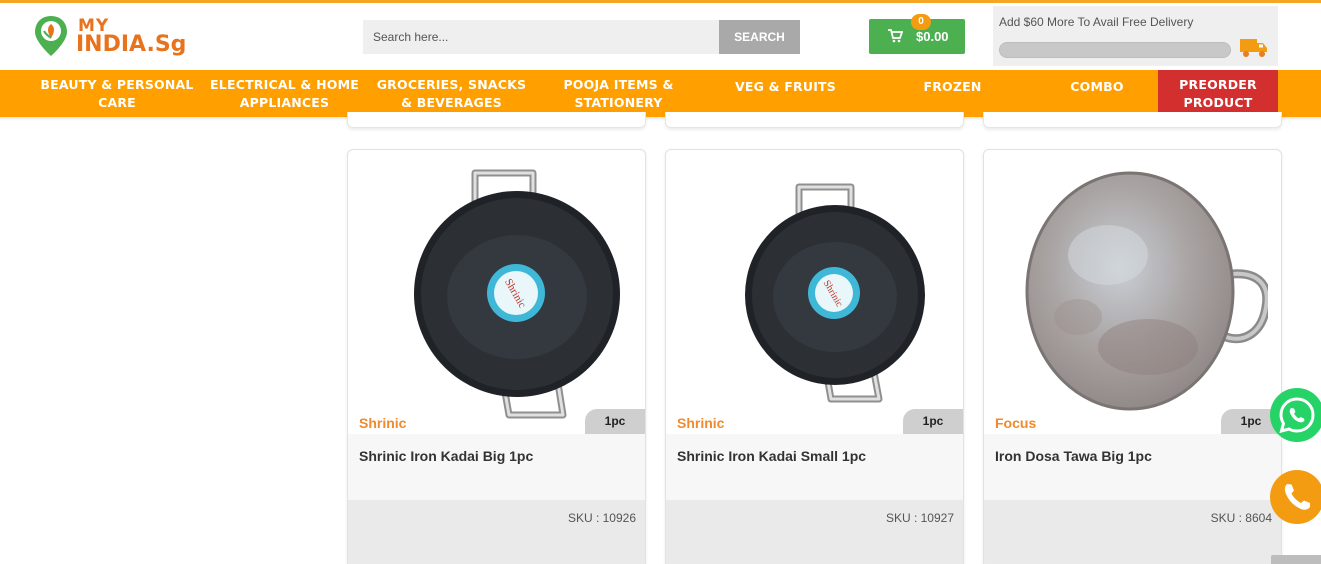 The height and width of the screenshot is (564, 1321). I want to click on nav-item-line1: GROCERIES, SNACKS, so click(451, 84).